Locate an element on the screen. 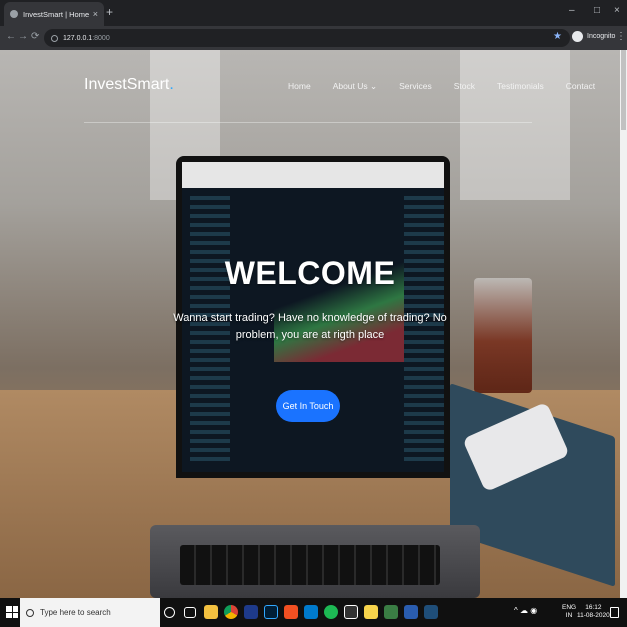 The width and height of the screenshot is (627, 627). app-icon is located at coordinates (291, 612).